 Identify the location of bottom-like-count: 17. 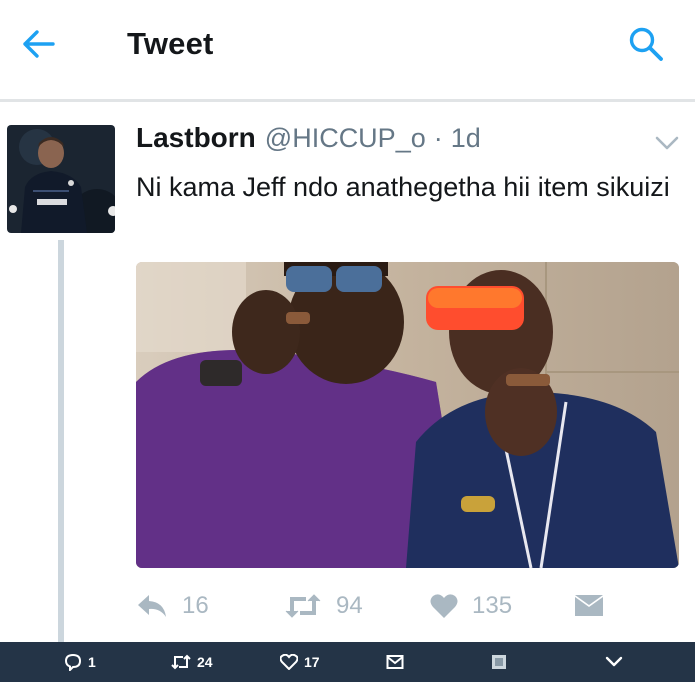
(312, 662).